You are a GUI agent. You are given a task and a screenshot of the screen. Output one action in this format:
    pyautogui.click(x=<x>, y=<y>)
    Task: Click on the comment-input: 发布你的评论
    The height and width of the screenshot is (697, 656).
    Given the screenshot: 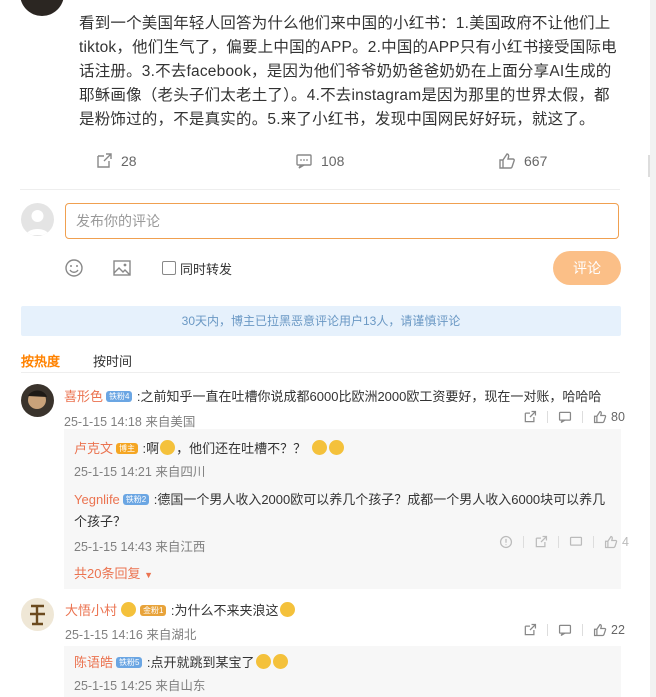 What is the action you would take?
    pyautogui.click(x=342, y=221)
    